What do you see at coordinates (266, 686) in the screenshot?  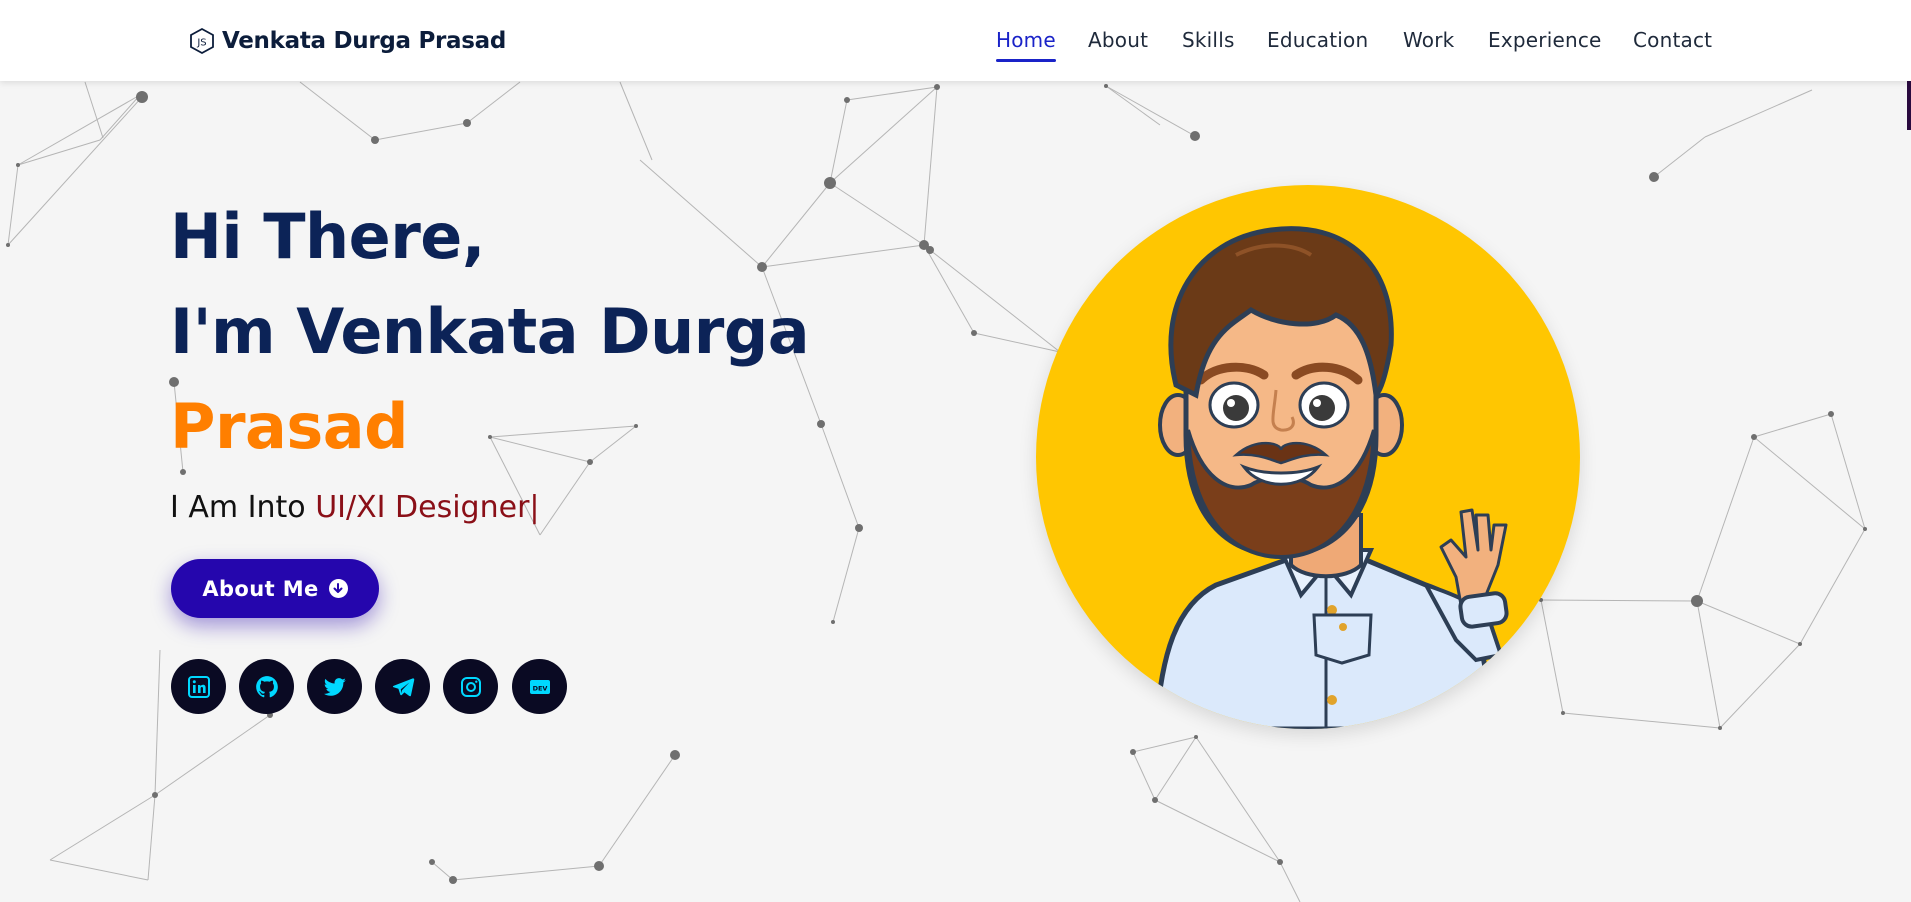 I see `github-icon` at bounding box center [266, 686].